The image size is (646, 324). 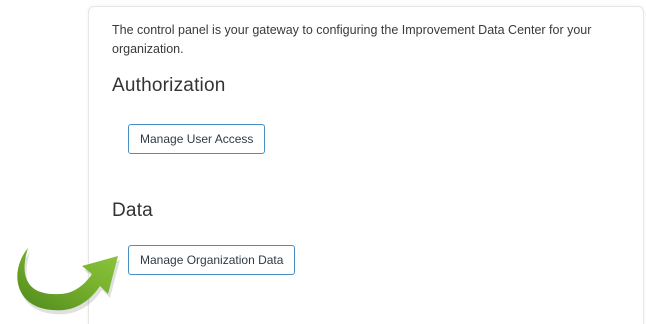 What do you see at coordinates (212, 260) in the screenshot?
I see `manage-organization-data-button: Manage Organization Data` at bounding box center [212, 260].